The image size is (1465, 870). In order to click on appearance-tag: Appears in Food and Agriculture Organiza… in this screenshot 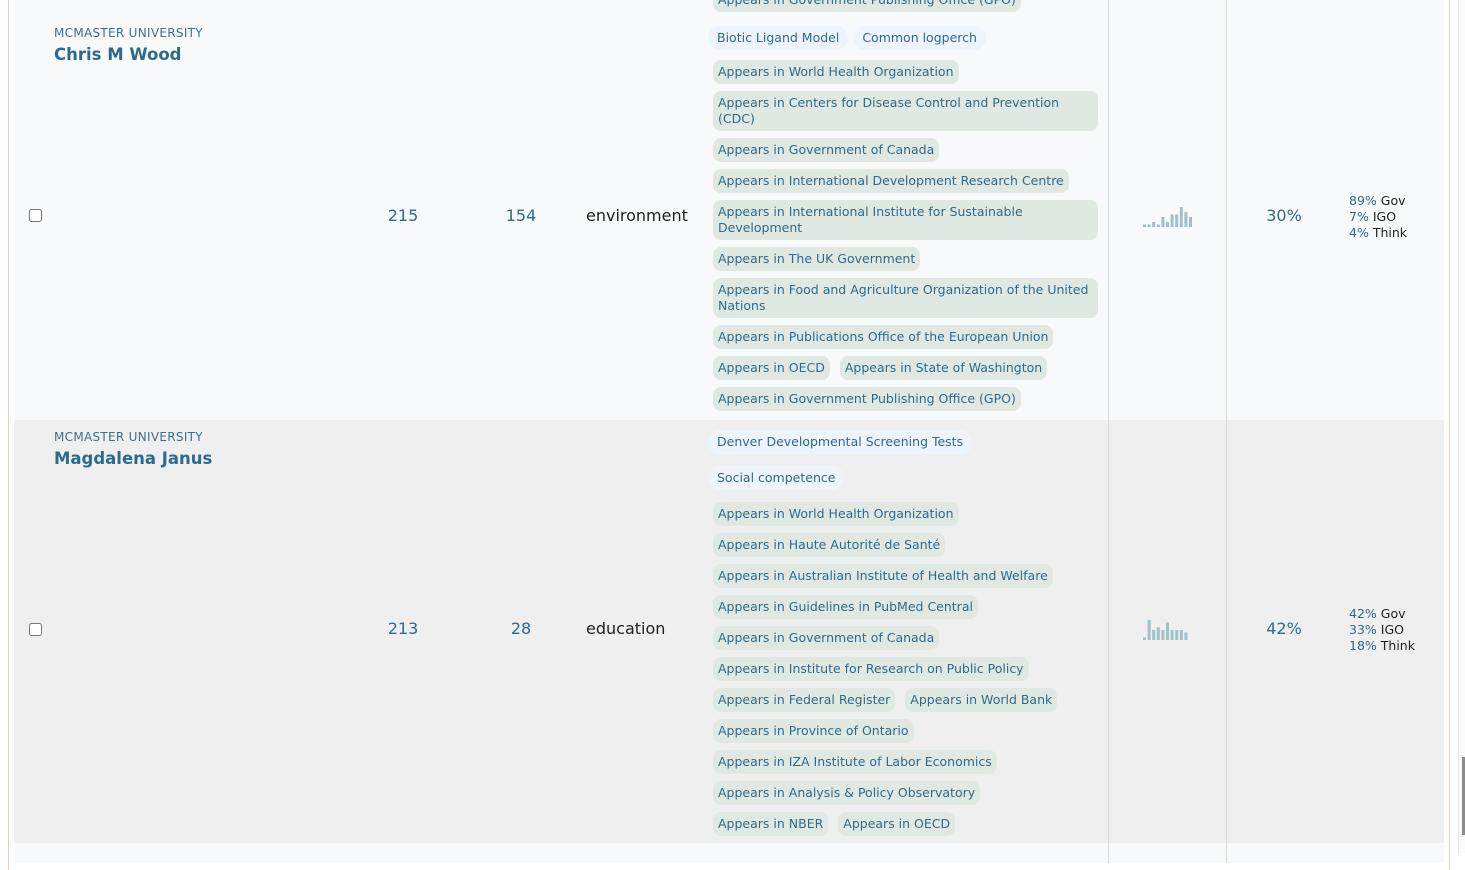, I will do `click(905, 298)`.